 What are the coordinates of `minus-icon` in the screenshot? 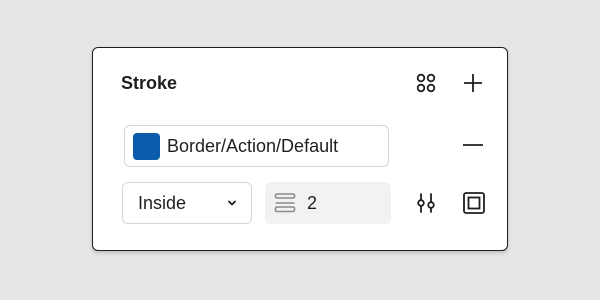 It's located at (473, 145).